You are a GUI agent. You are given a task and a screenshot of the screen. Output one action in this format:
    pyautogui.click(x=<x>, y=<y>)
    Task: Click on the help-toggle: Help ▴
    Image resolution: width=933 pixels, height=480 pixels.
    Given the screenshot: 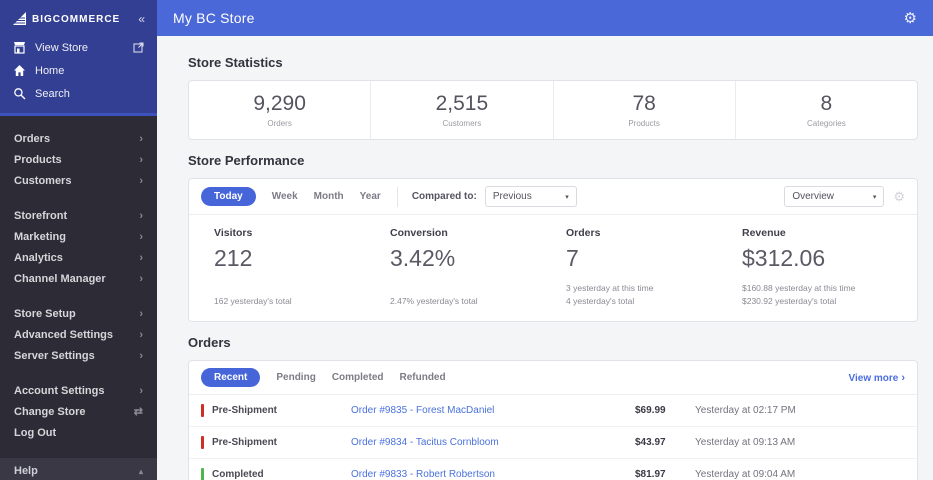 What is the action you would take?
    pyautogui.click(x=78, y=471)
    